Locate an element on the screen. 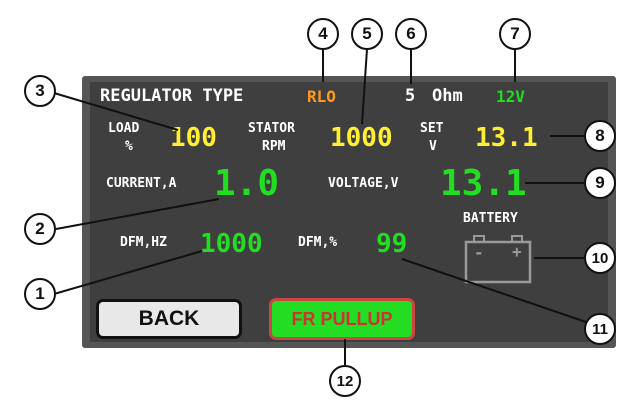 This screenshot has width=626, height=409. battery-label: BATTERY is located at coordinates (490, 218).